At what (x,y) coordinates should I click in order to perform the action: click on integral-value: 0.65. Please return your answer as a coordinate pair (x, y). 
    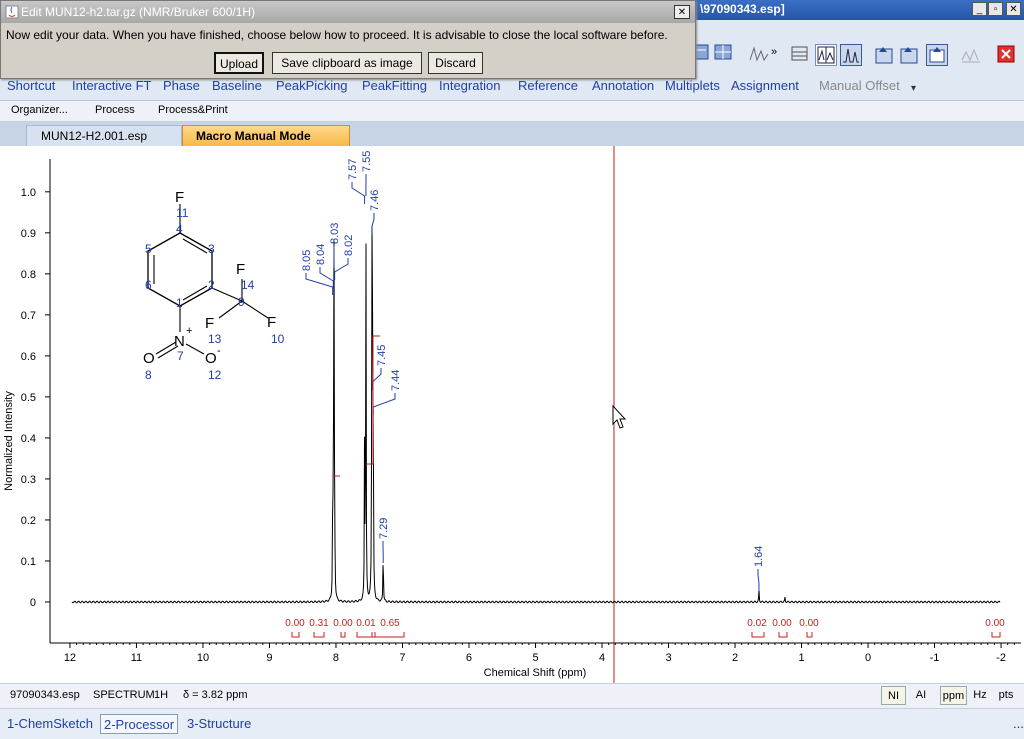
    Looking at the image, I should click on (390, 623).